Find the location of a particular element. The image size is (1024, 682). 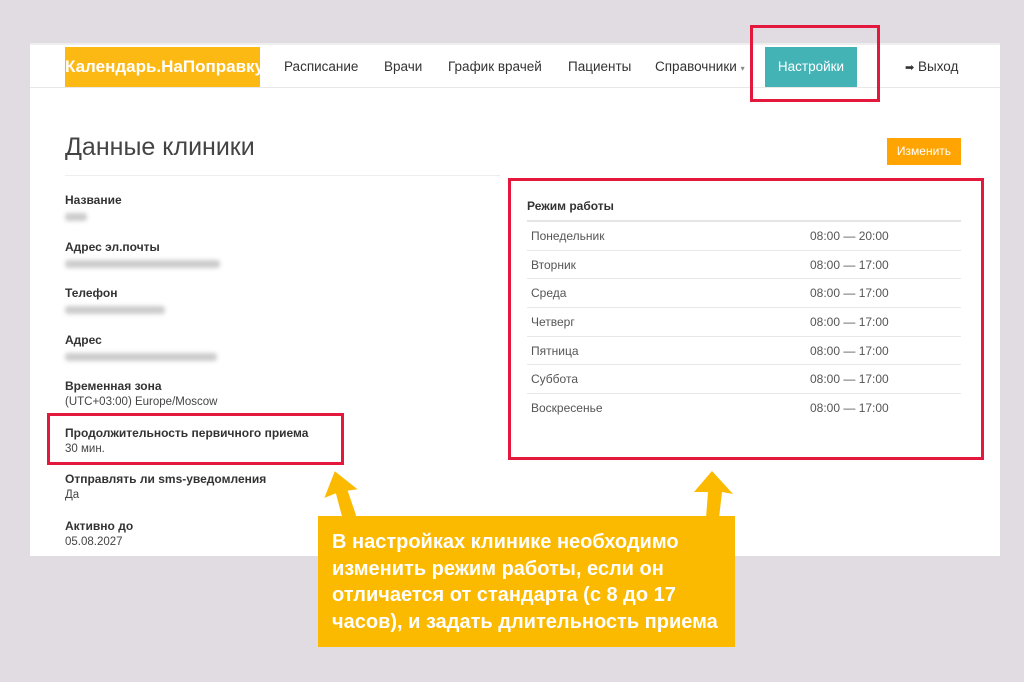

field-phone: Телефон is located at coordinates (115, 300).